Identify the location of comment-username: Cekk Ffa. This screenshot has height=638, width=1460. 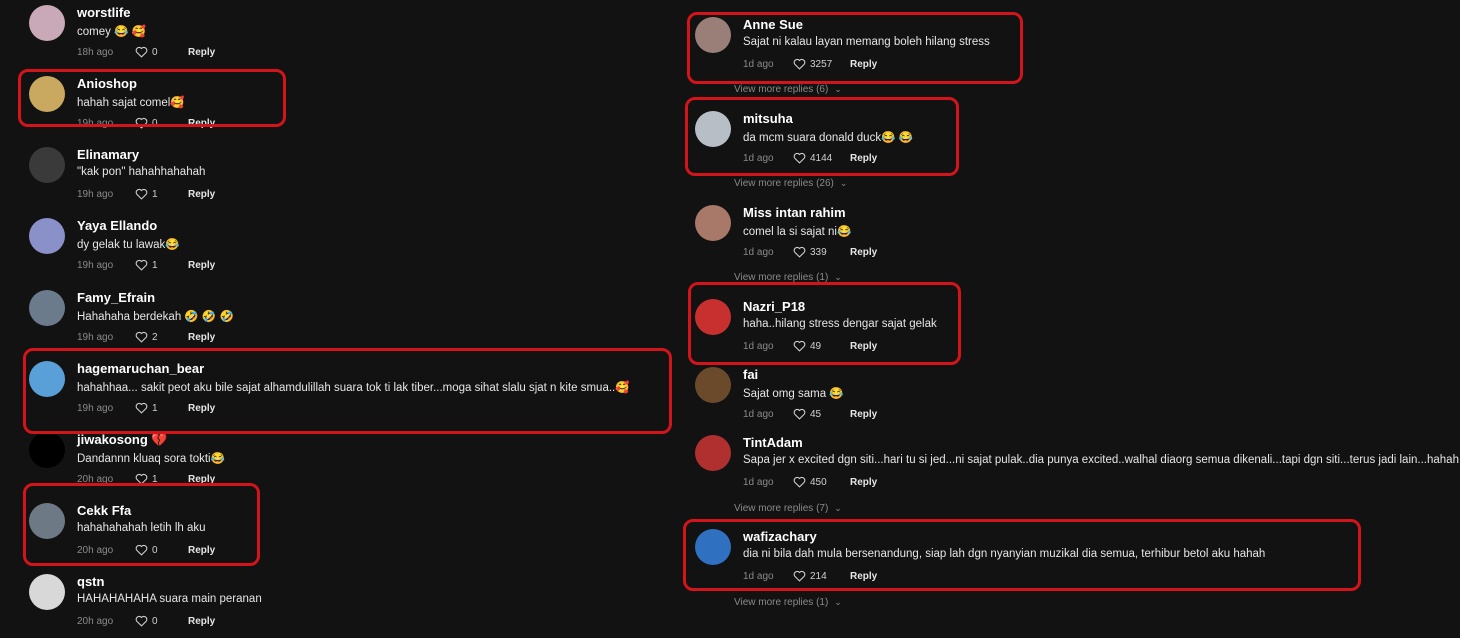
(104, 510).